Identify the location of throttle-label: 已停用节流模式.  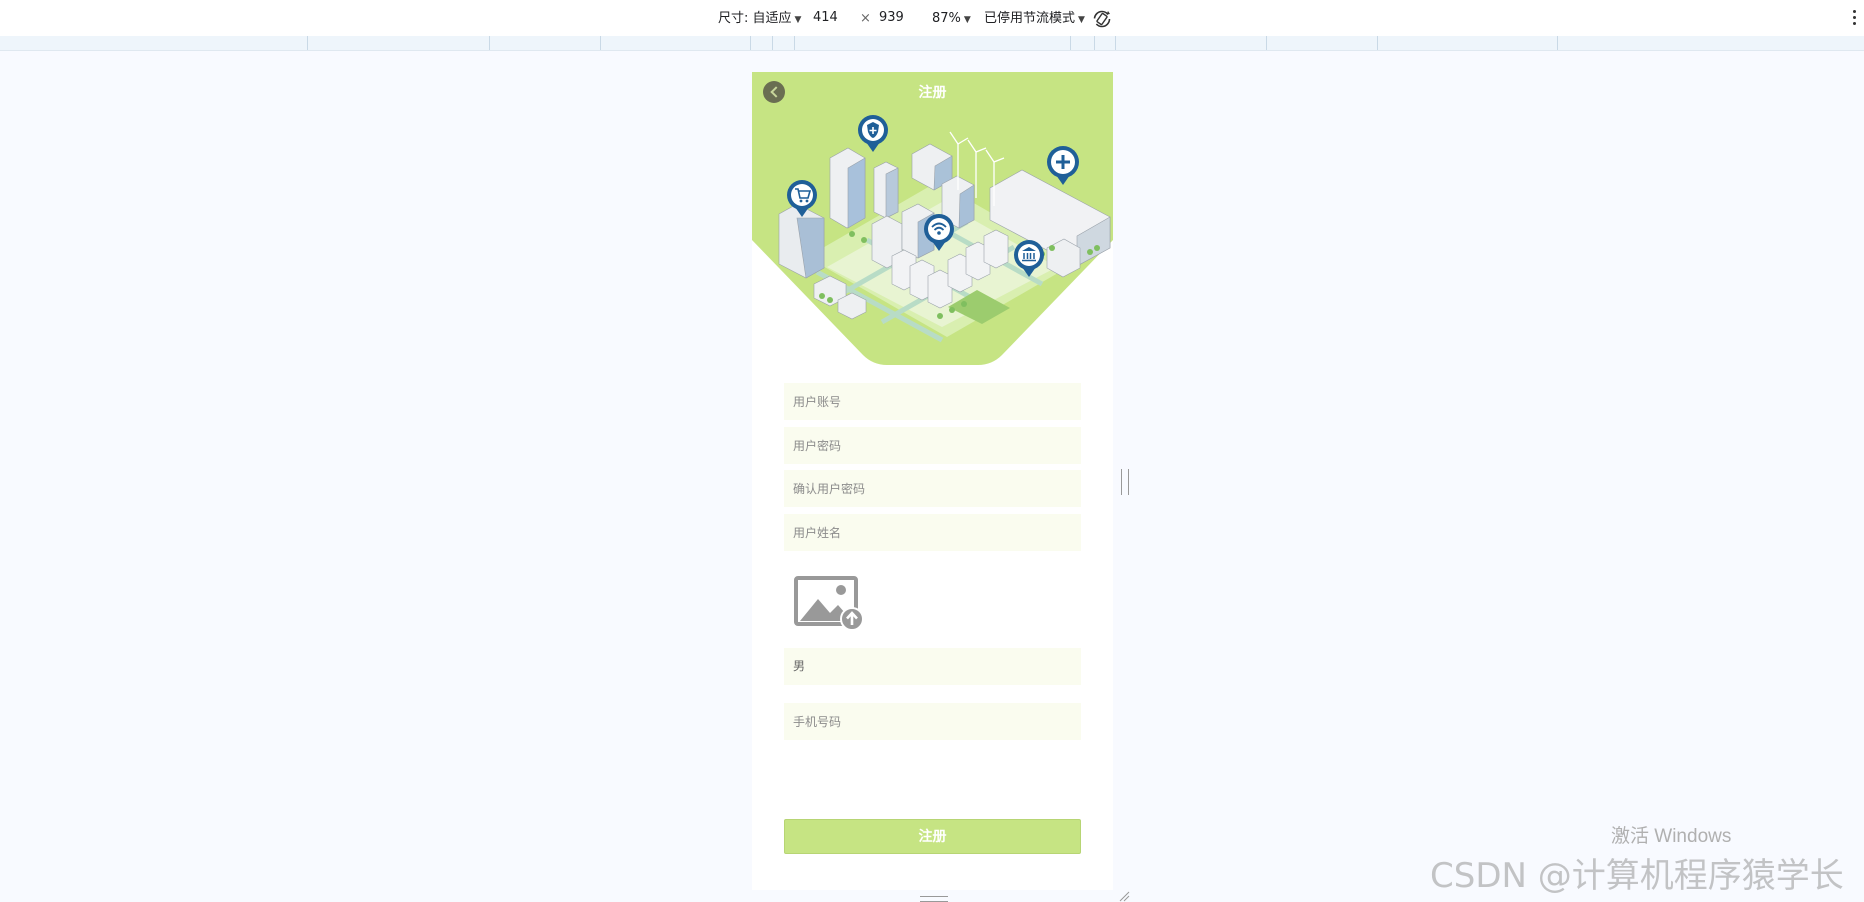
(1030, 18).